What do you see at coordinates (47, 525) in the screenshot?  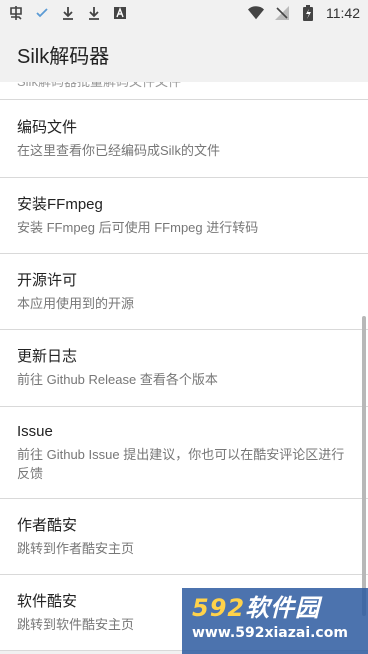 I see `list-item-title: 作者酷安` at bounding box center [47, 525].